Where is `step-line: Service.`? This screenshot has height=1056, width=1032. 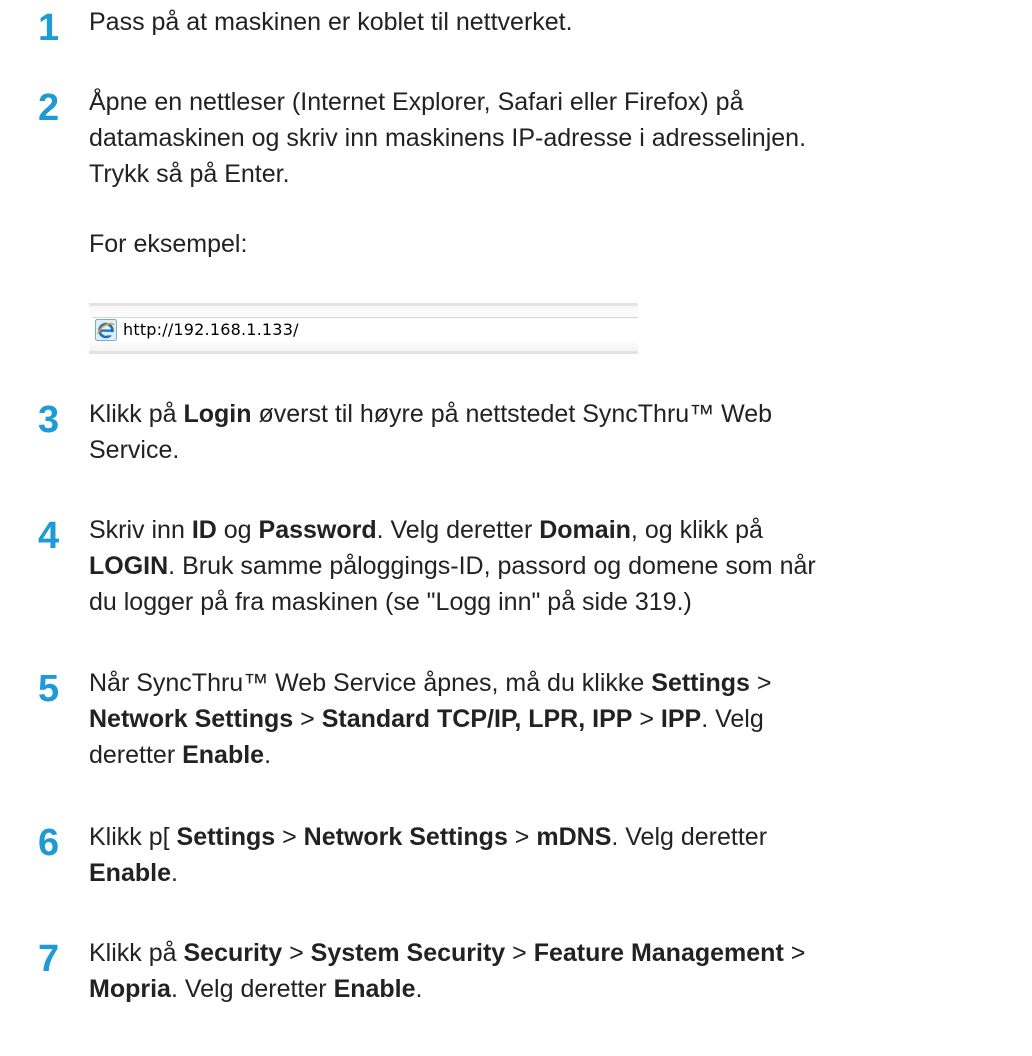 step-line: Service. is located at coordinates (553, 450).